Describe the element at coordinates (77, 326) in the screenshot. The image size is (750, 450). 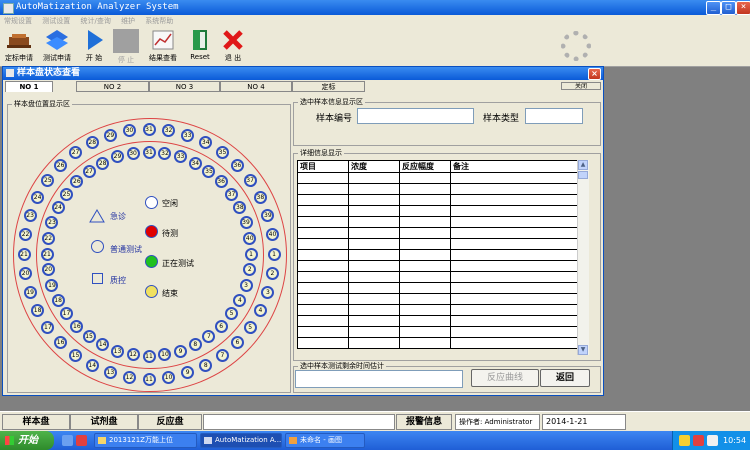
I see `inner-position: 16` at that location.